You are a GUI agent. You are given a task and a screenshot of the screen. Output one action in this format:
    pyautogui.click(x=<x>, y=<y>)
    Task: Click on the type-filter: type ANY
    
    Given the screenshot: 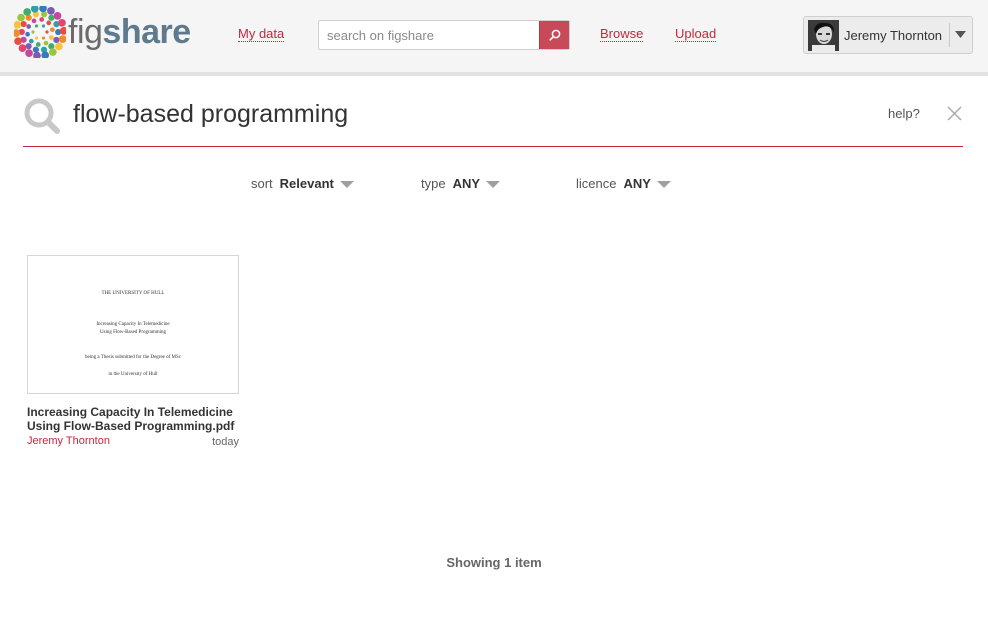 What is the action you would take?
    pyautogui.click(x=461, y=183)
    